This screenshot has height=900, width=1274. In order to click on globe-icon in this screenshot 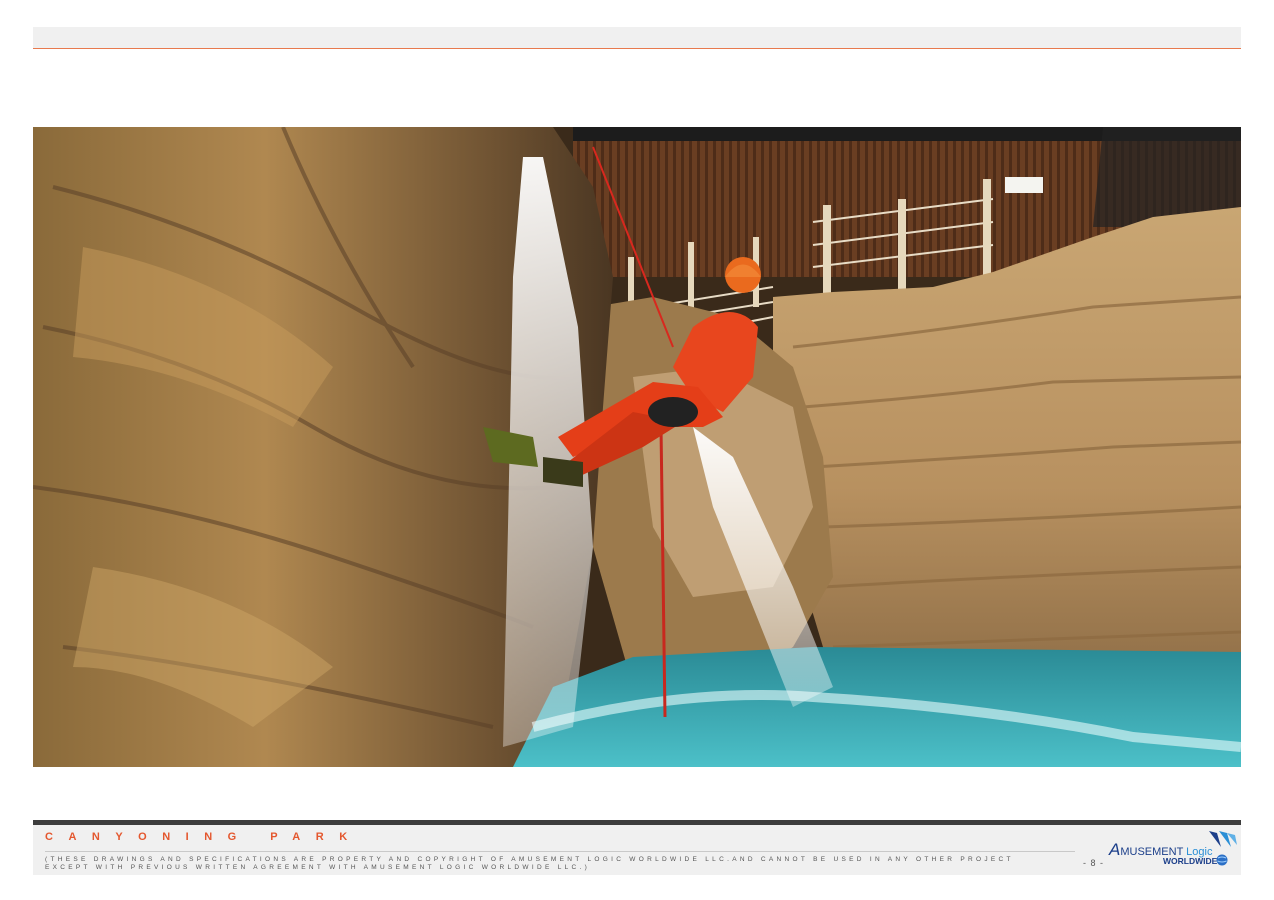, I will do `click(1222, 860)`.